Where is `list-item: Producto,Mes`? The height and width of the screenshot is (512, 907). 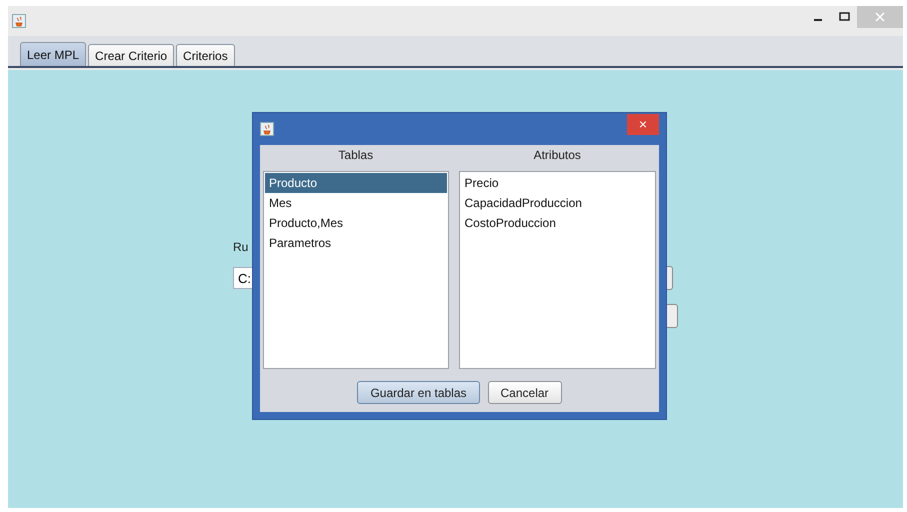
list-item: Producto,Mes is located at coordinates (356, 223).